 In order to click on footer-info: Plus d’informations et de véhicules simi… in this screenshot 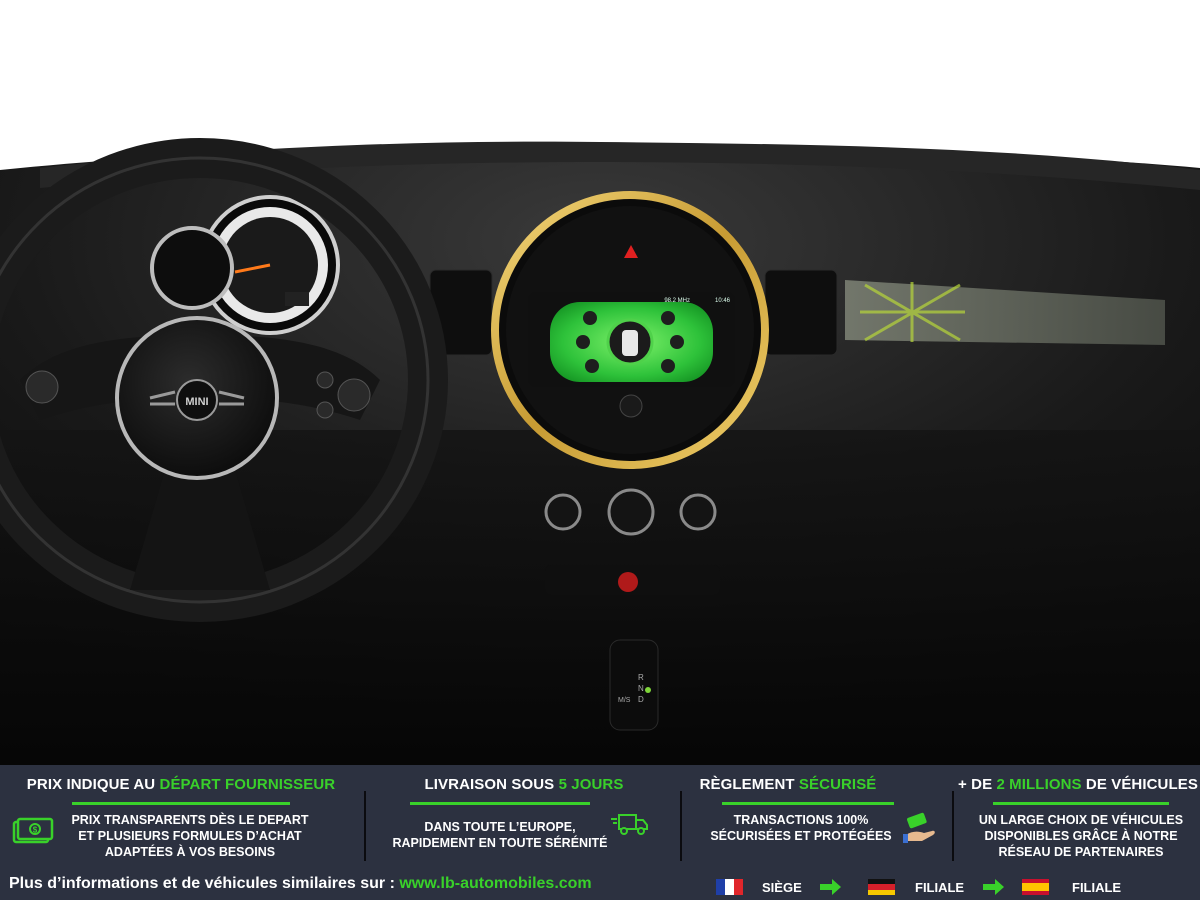, I will do `click(300, 883)`.